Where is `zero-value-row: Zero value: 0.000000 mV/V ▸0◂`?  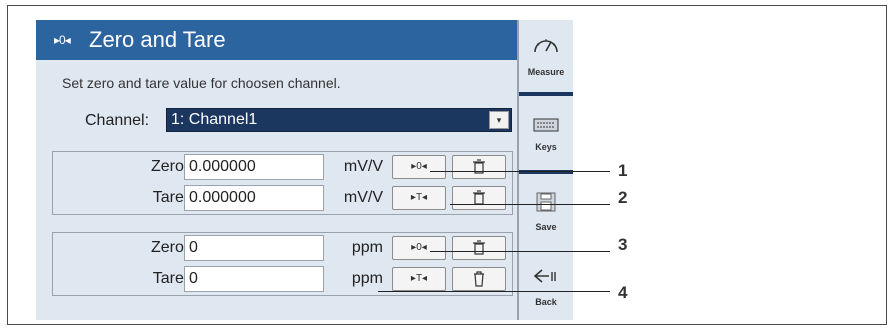 zero-value-row: Zero value: 0.000000 mV/V ▸0◂ is located at coordinates (282, 167).